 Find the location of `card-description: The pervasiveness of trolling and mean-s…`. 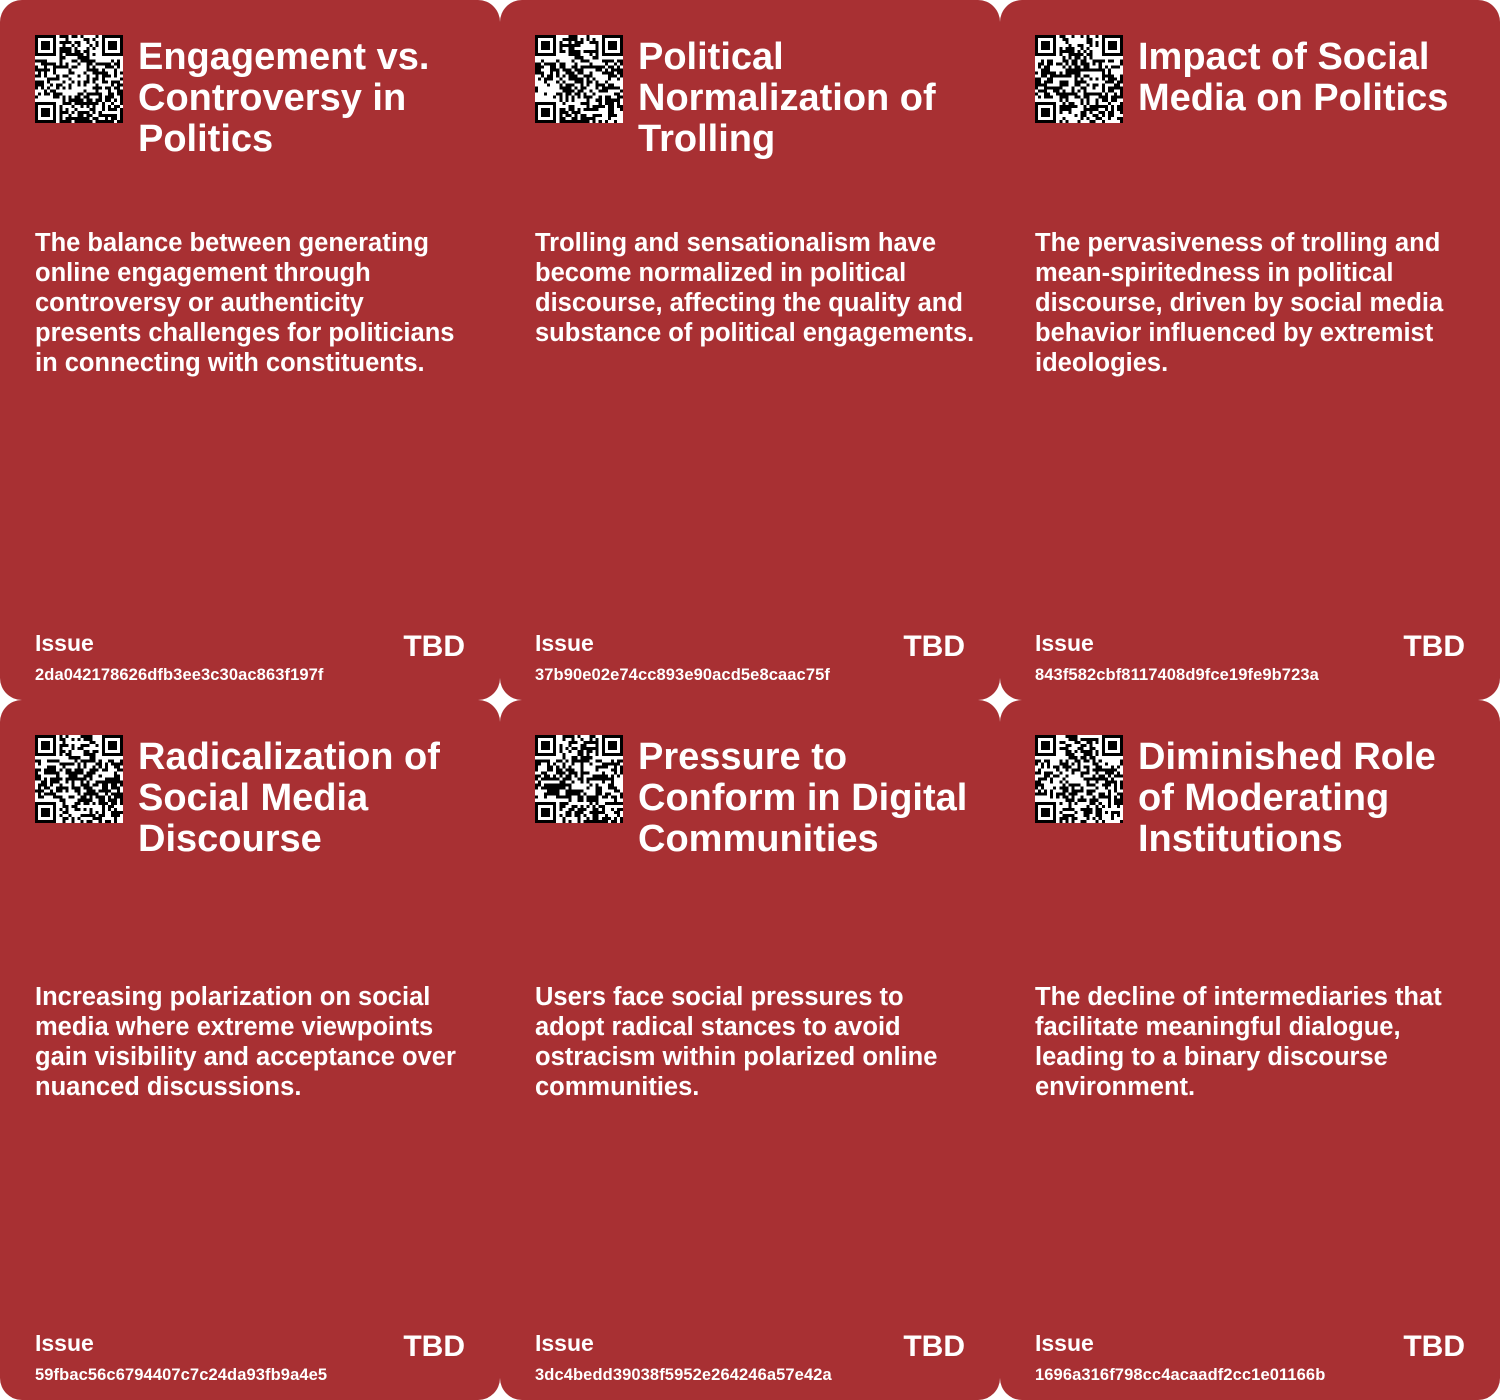

card-description: The pervasiveness of trolling and mean-s… is located at coordinates (1239, 303).